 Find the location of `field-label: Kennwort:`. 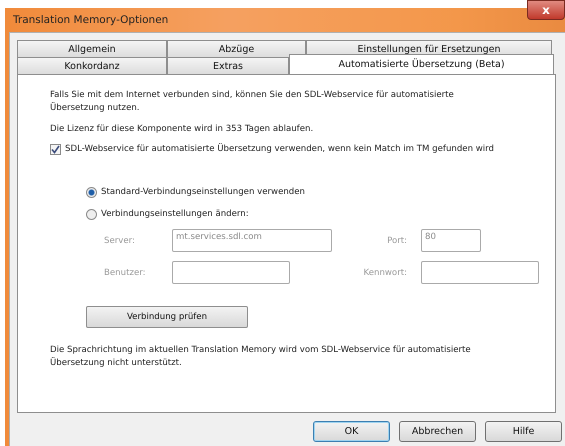

field-label: Kennwort: is located at coordinates (386, 273).